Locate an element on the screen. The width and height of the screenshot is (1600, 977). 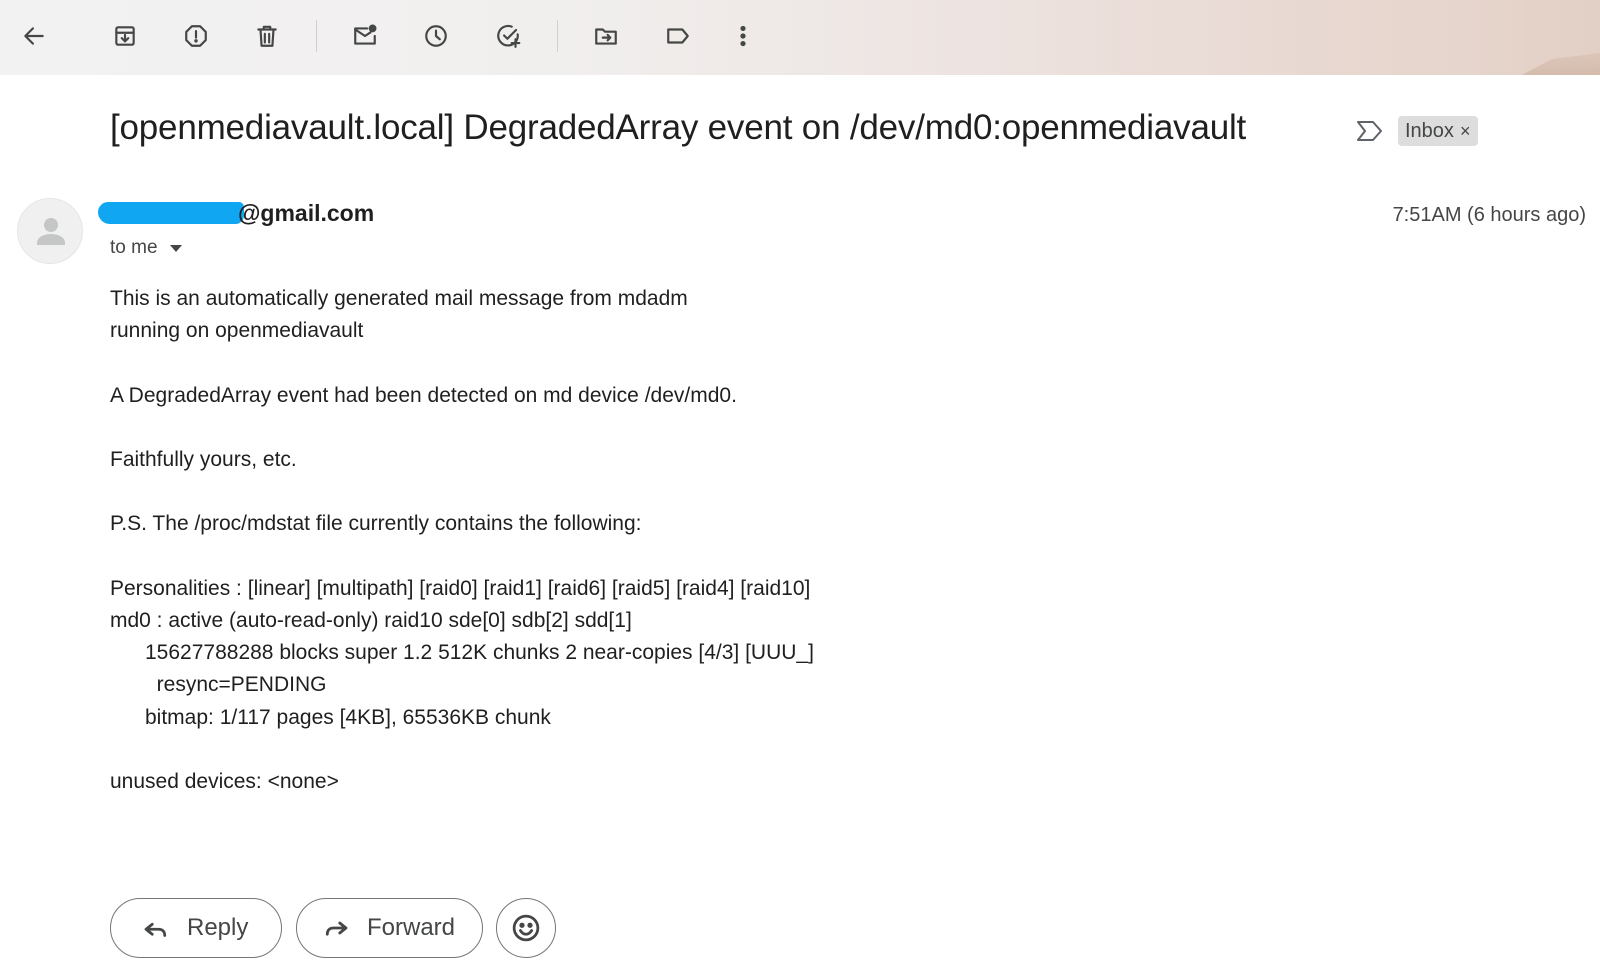
label-chip-inbox: Inbox × is located at coordinates (1438, 131).